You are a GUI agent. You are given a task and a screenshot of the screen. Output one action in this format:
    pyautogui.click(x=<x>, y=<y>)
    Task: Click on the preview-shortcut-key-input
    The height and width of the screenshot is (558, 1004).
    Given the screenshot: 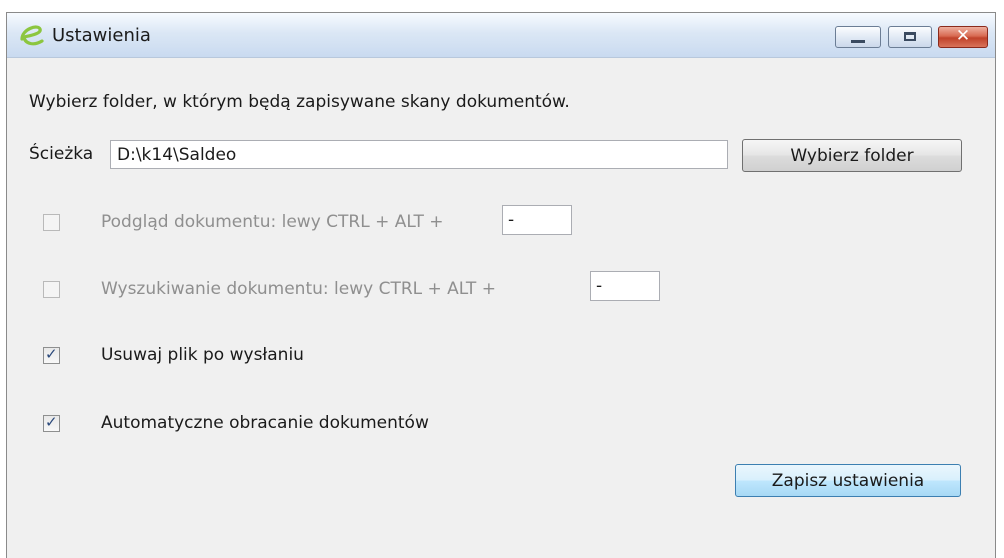 What is the action you would take?
    pyautogui.click(x=537, y=220)
    